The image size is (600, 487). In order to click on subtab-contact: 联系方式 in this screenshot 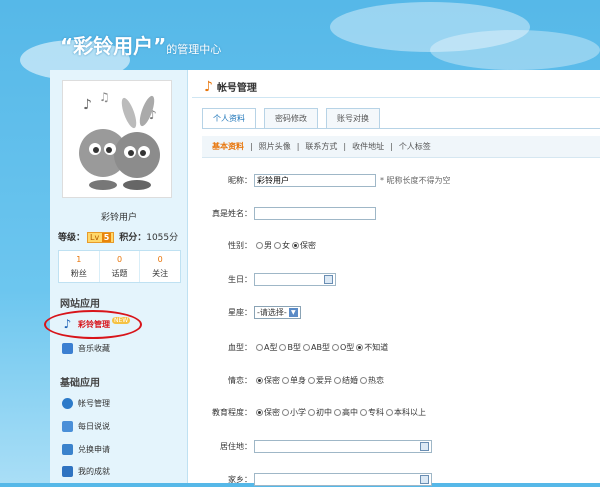, I will do `click(321, 146)`.